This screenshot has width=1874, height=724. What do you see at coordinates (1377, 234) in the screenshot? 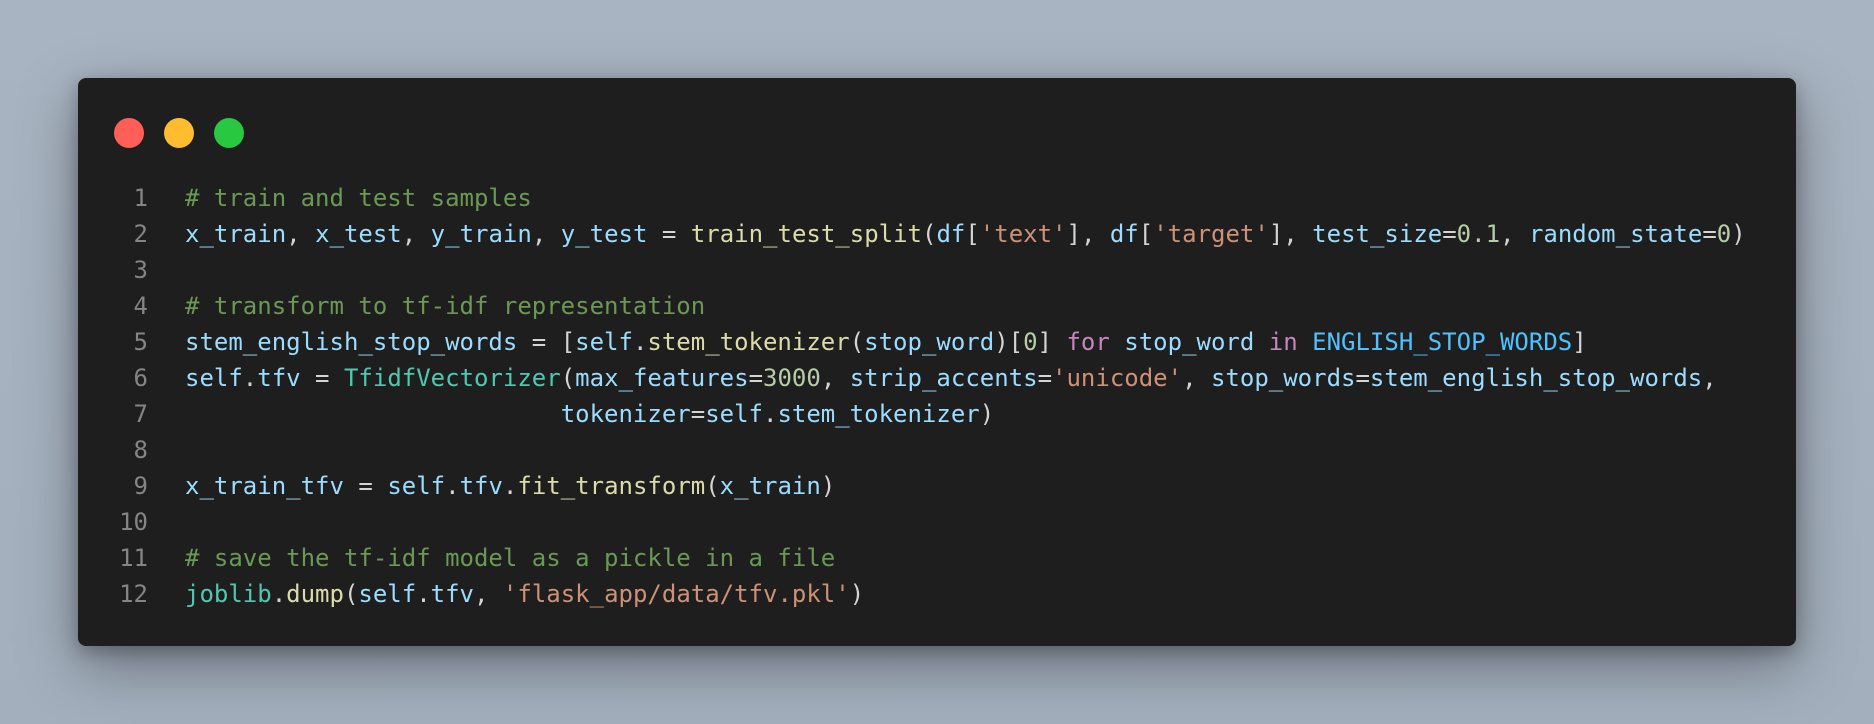
I see `code-token-var: test_size` at bounding box center [1377, 234].